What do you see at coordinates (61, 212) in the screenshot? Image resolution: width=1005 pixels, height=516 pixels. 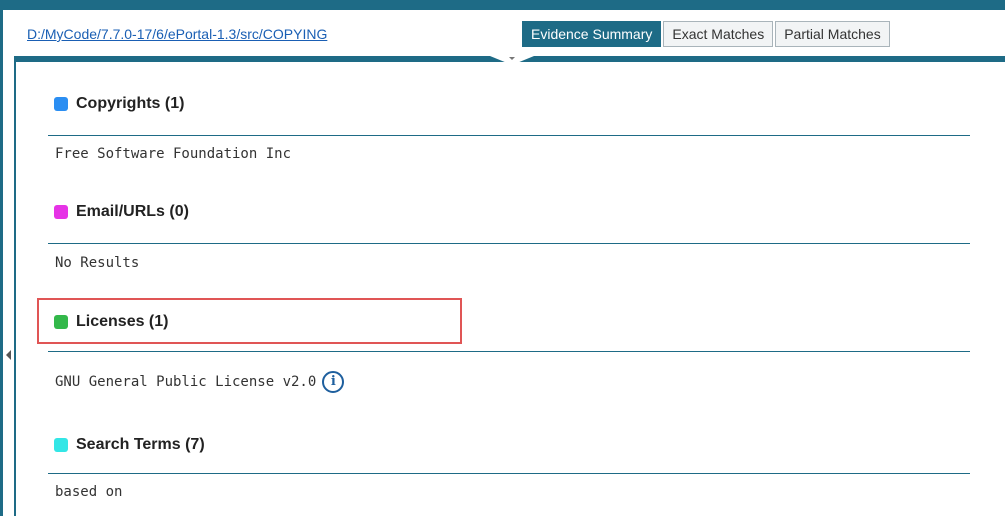 I see `emails-color-swatch` at bounding box center [61, 212].